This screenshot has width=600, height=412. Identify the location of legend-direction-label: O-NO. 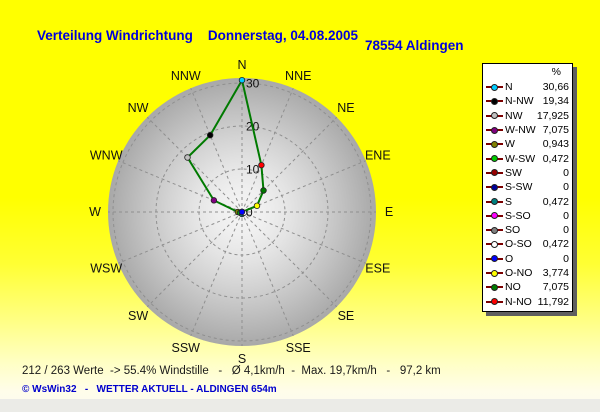
(519, 273).